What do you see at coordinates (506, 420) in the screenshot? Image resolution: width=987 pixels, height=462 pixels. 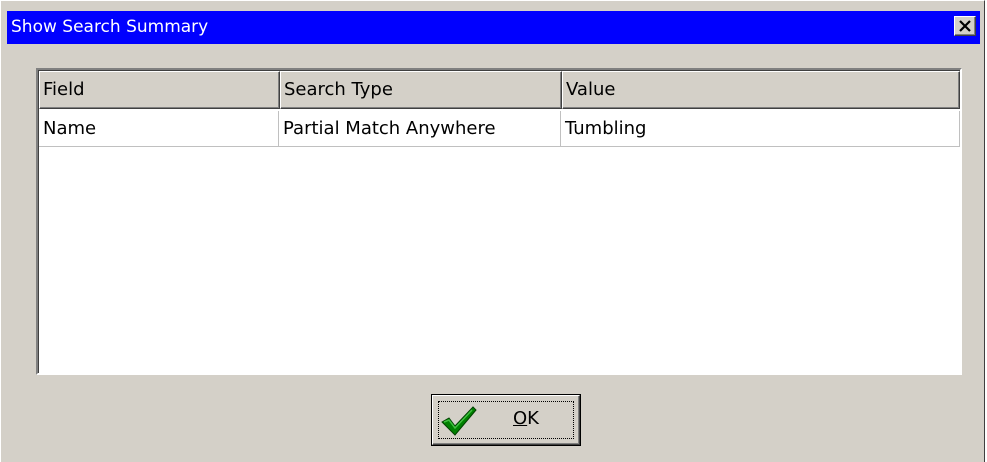 I see `ok-button: OK` at bounding box center [506, 420].